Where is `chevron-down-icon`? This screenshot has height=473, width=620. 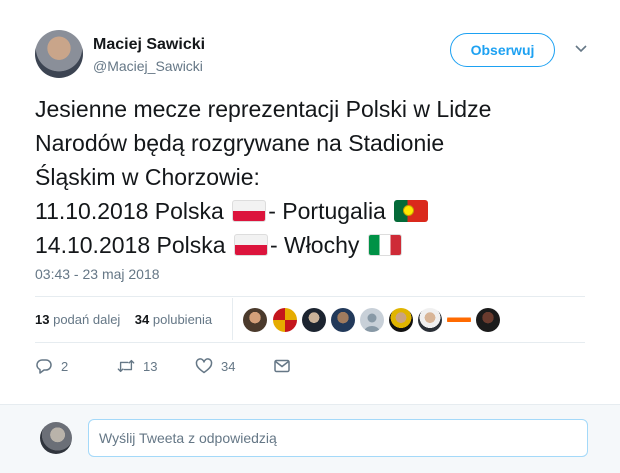
chevron-down-icon is located at coordinates (581, 48).